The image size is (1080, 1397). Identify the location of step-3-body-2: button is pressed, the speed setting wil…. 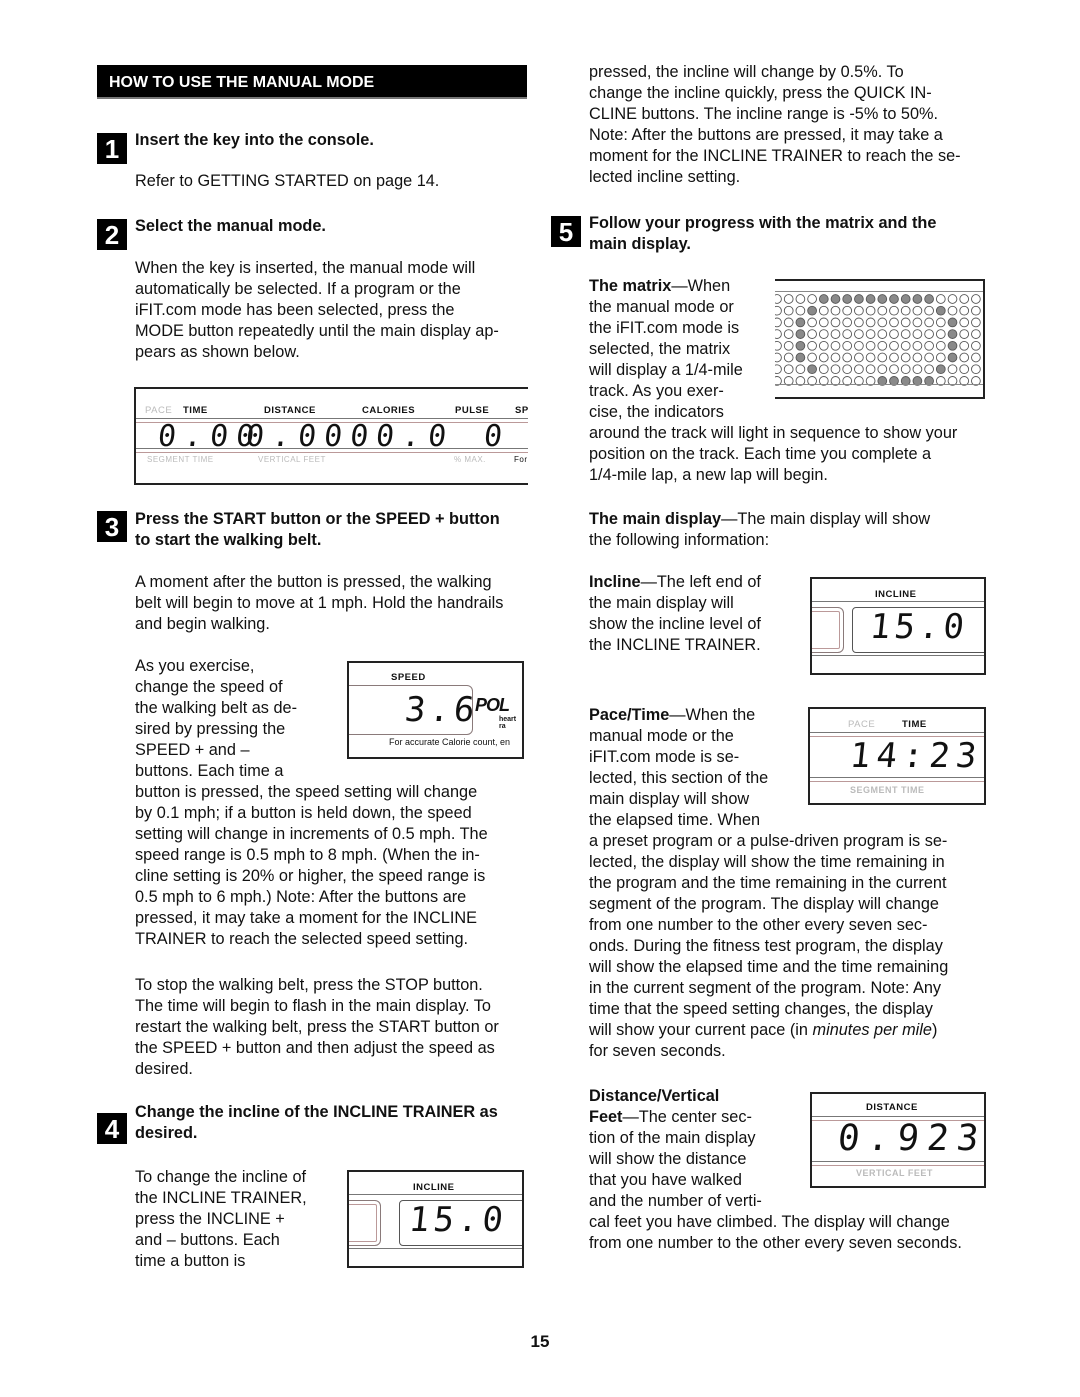
(311, 865).